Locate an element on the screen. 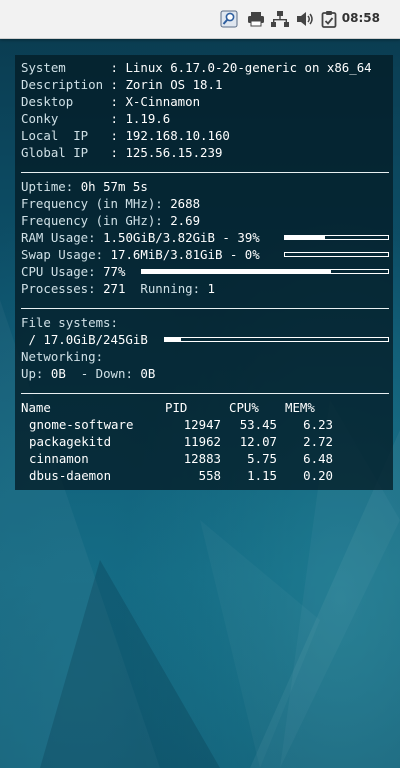  freq-ghz-row: Frequency (in GHz): 2.69 is located at coordinates (110, 221).